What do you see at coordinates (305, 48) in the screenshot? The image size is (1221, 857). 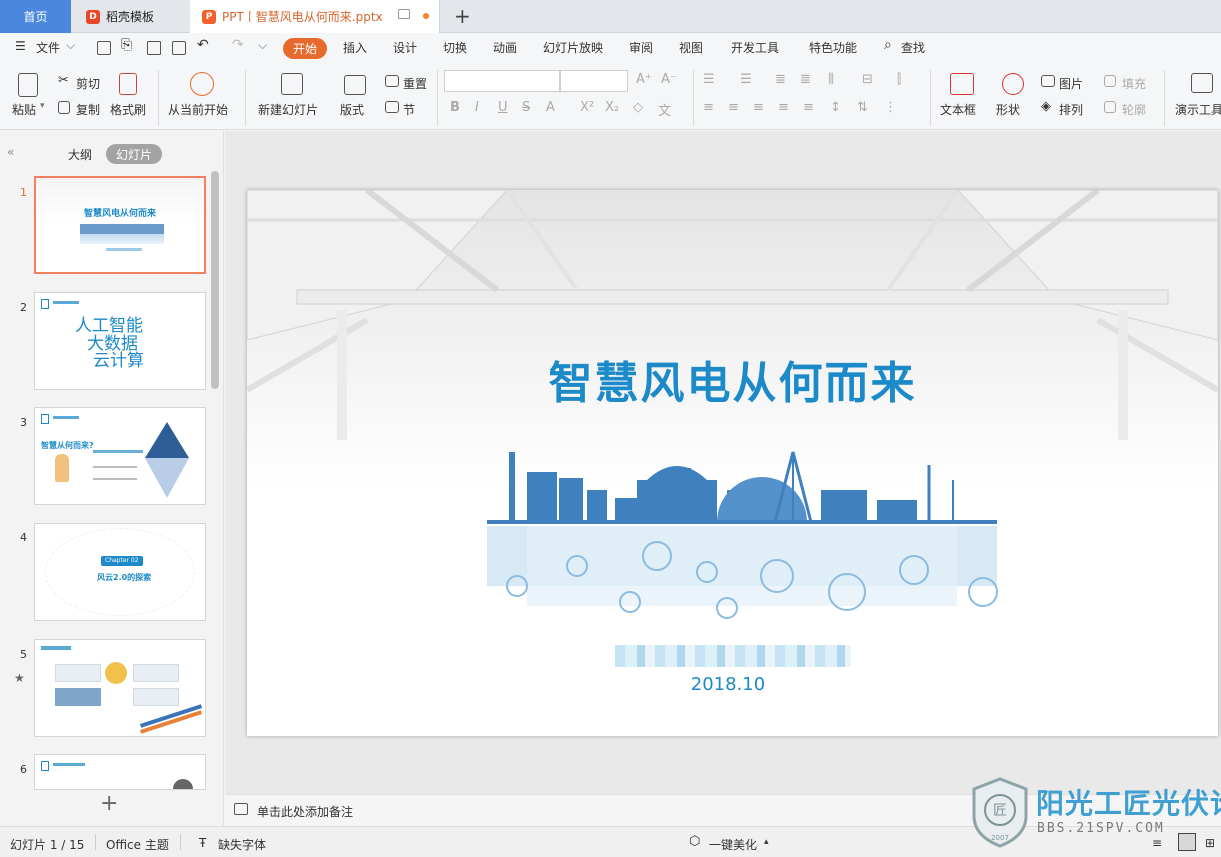 I see `menu-home: 开始` at bounding box center [305, 48].